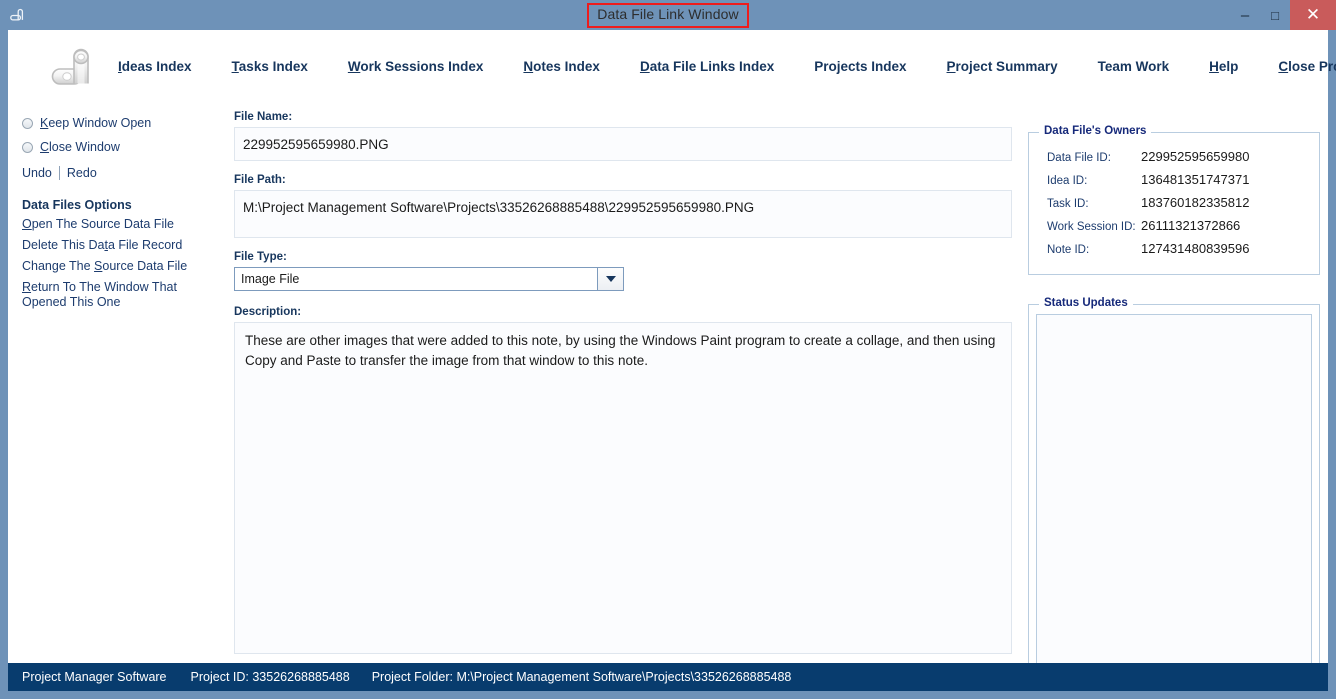  Describe the element at coordinates (260, 180) in the screenshot. I see `file-path-label: File Path:` at that location.